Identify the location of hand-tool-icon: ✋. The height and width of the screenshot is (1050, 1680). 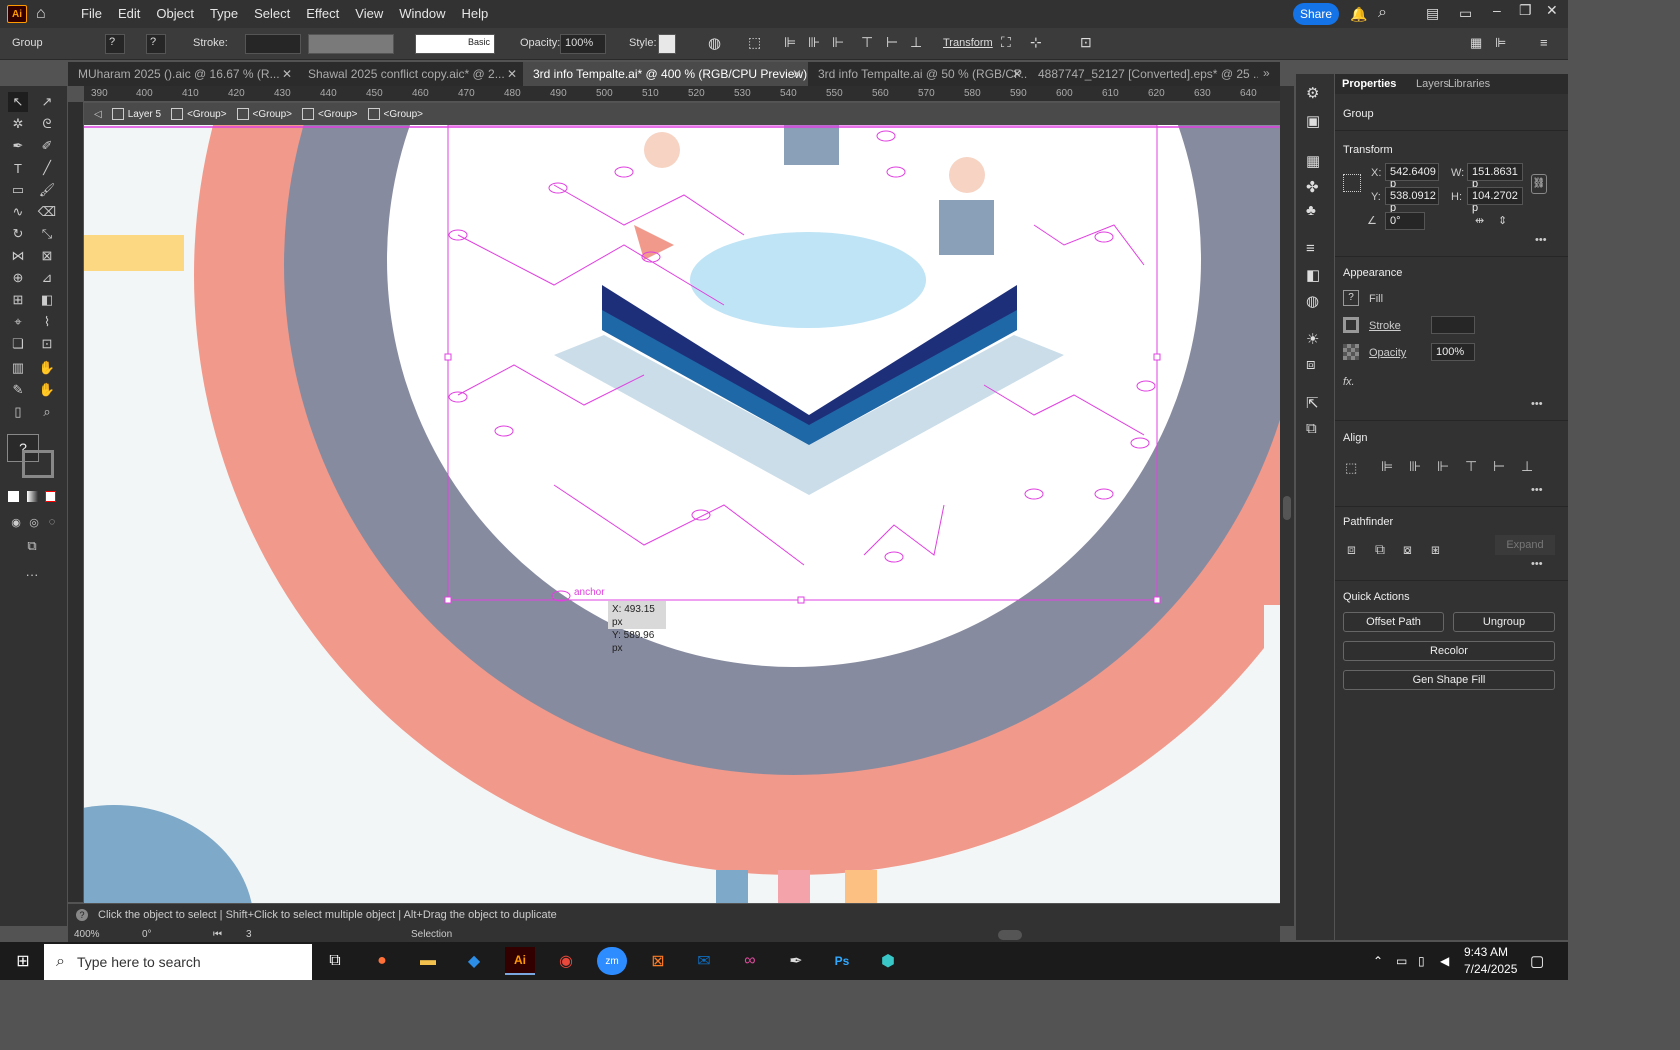
(47, 390).